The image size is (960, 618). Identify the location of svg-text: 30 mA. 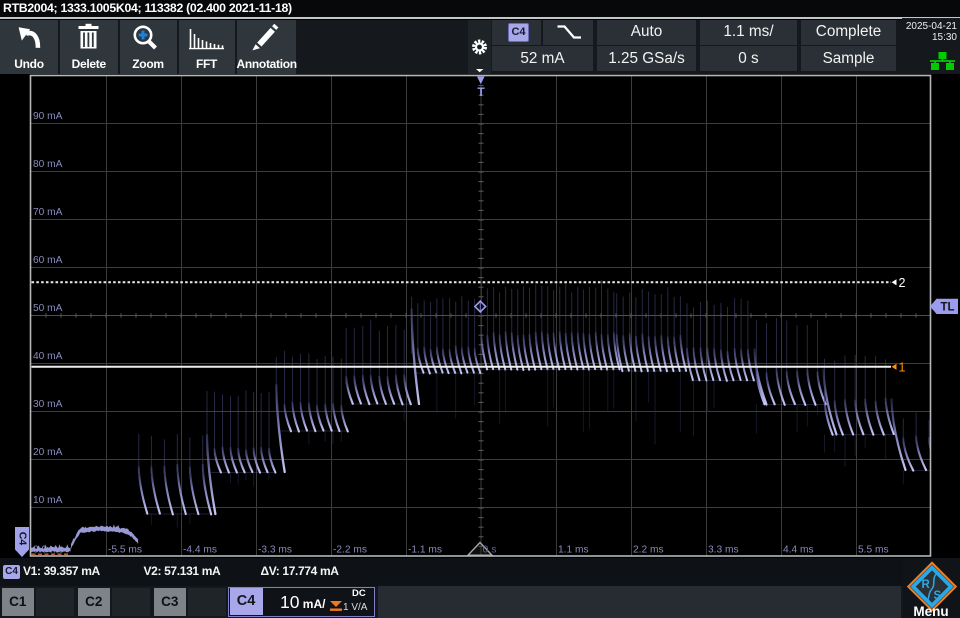
(48, 404).